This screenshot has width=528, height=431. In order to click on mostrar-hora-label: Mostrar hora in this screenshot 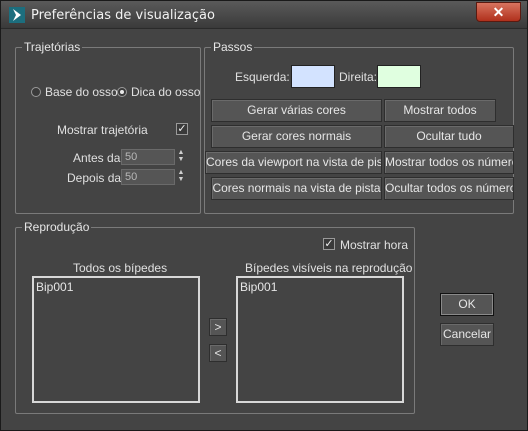, I will do `click(374, 245)`.